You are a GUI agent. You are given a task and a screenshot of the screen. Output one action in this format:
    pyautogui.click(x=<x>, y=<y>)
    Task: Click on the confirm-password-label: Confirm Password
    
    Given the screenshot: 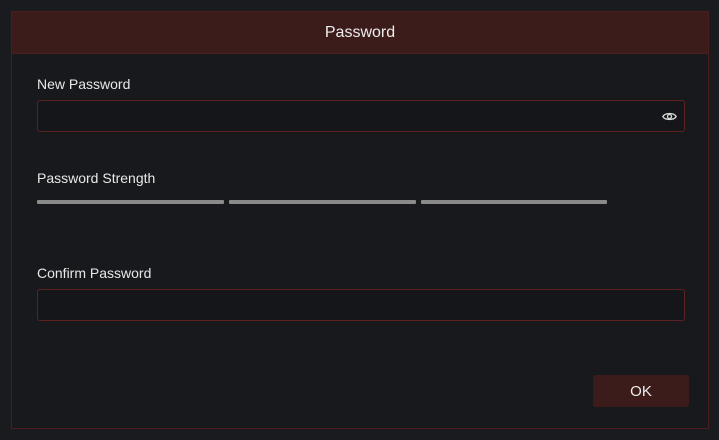 What is the action you would take?
    pyautogui.click(x=94, y=273)
    